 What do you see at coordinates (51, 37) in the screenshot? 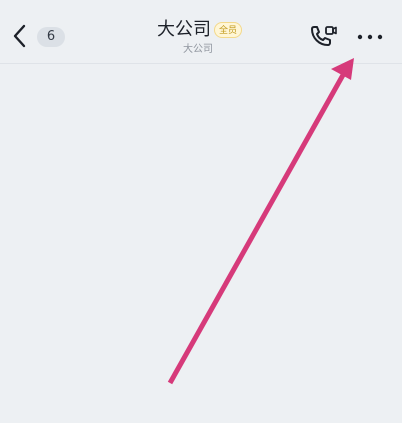
I see `unread-count-badge: 6` at bounding box center [51, 37].